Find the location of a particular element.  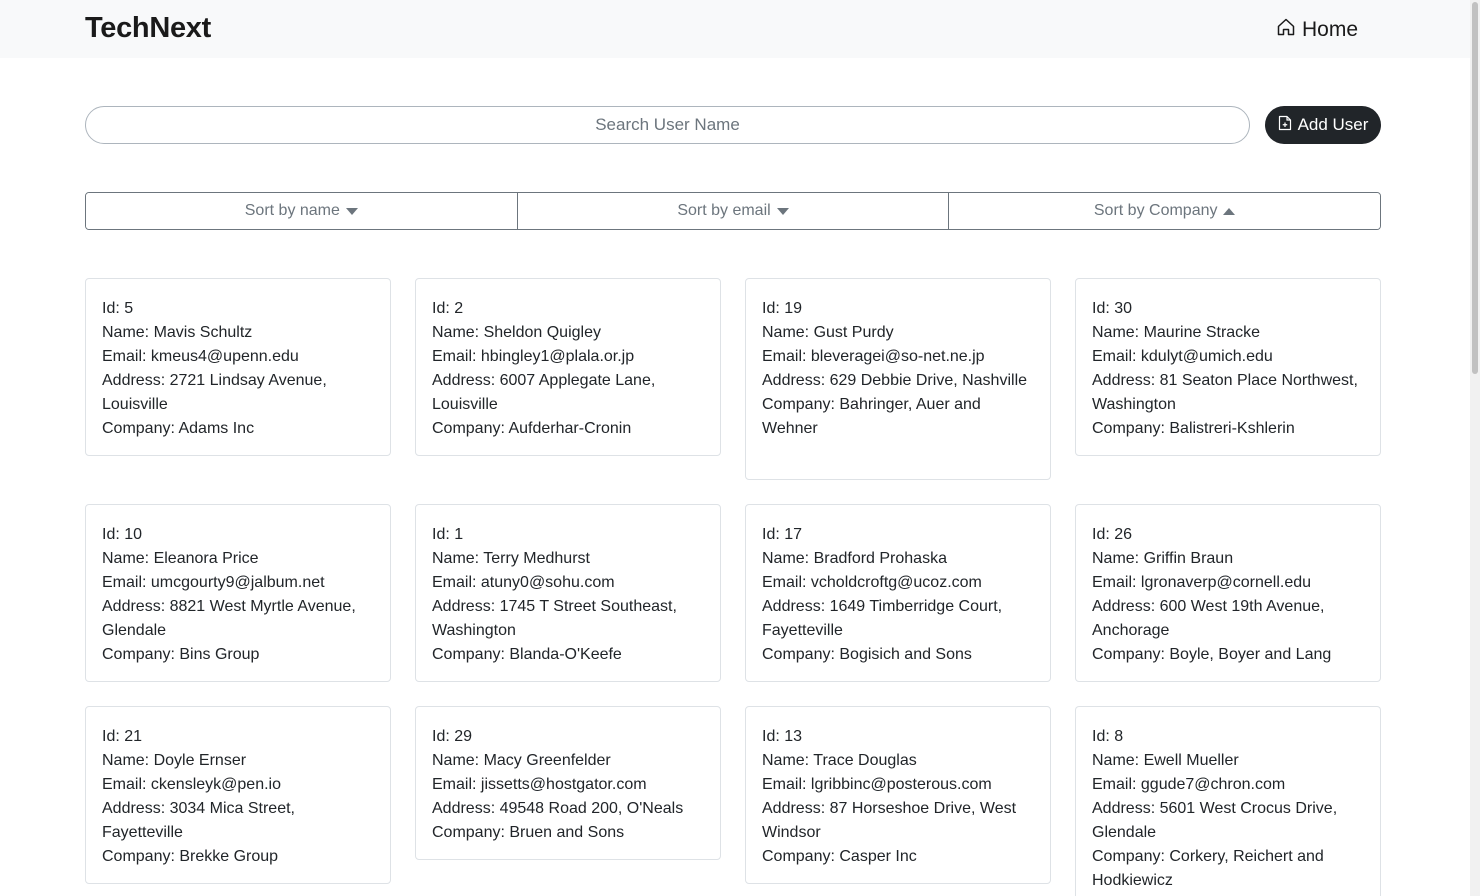

user-address: Address: 6007 Applegate Lane, Louisville is located at coordinates (544, 392).